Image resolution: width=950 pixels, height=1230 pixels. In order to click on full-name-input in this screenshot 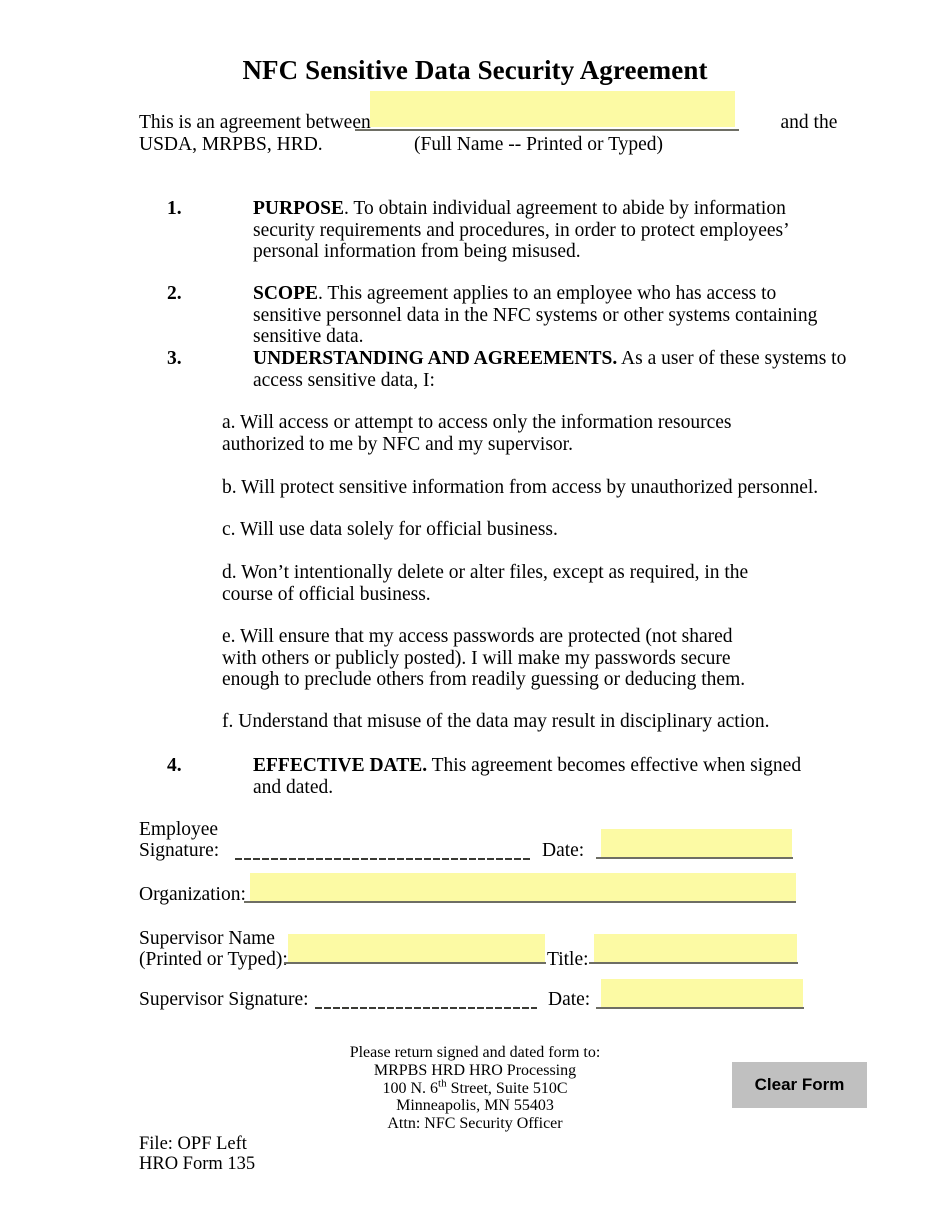, I will do `click(552, 109)`.